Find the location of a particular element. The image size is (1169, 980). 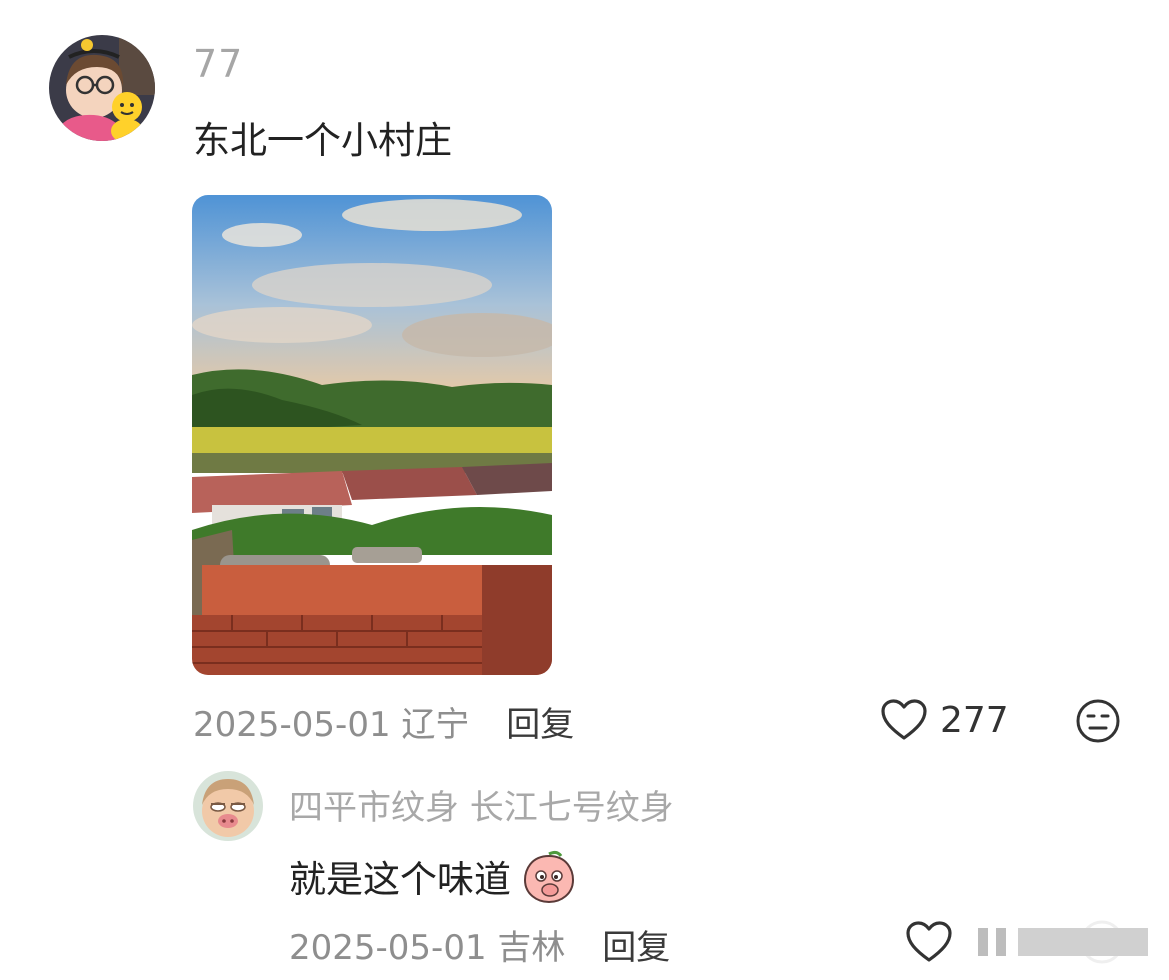

reply-reply-button: 回复 is located at coordinates (636, 948).